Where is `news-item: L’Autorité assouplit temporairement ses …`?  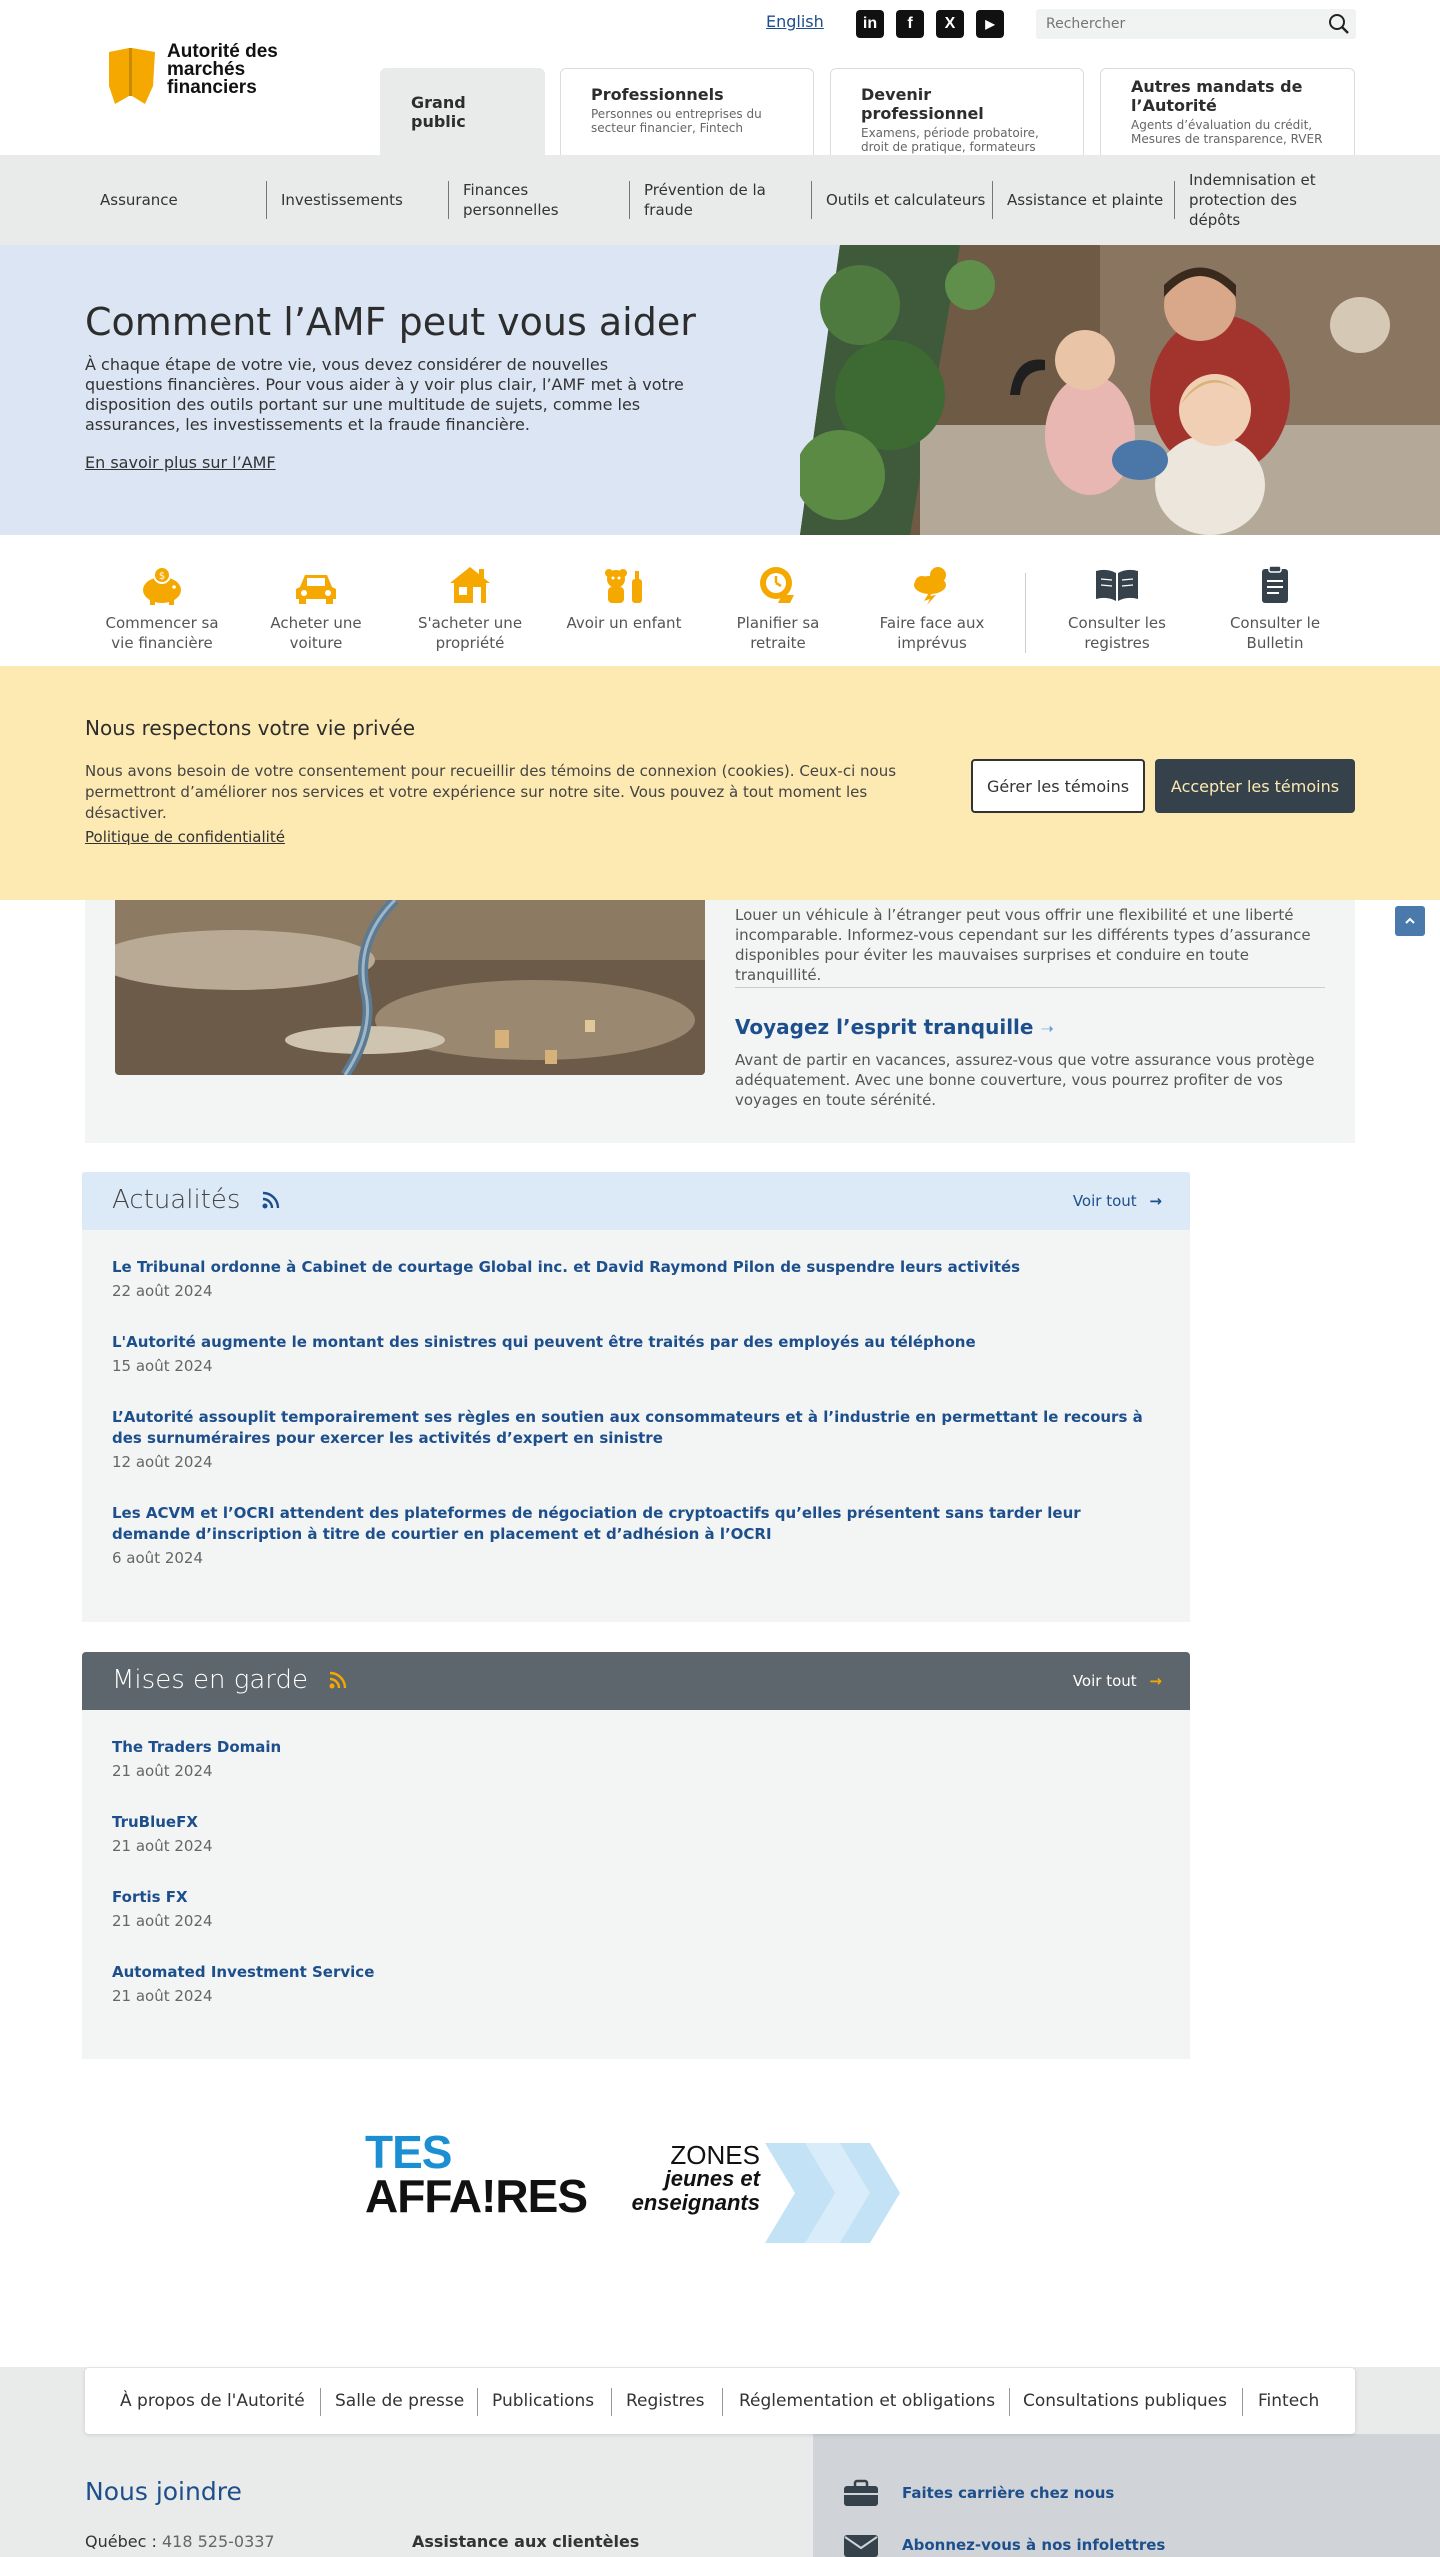 news-item: L’Autorité assouplit temporairement ses … is located at coordinates (637, 1439).